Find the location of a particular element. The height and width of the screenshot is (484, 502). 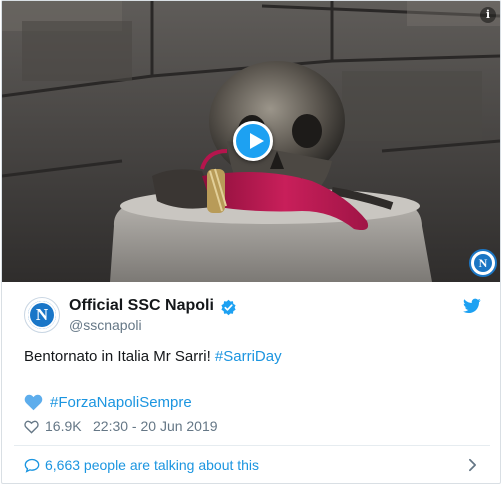

author-display-name: Official SSC Napoli is located at coordinates (141, 306).